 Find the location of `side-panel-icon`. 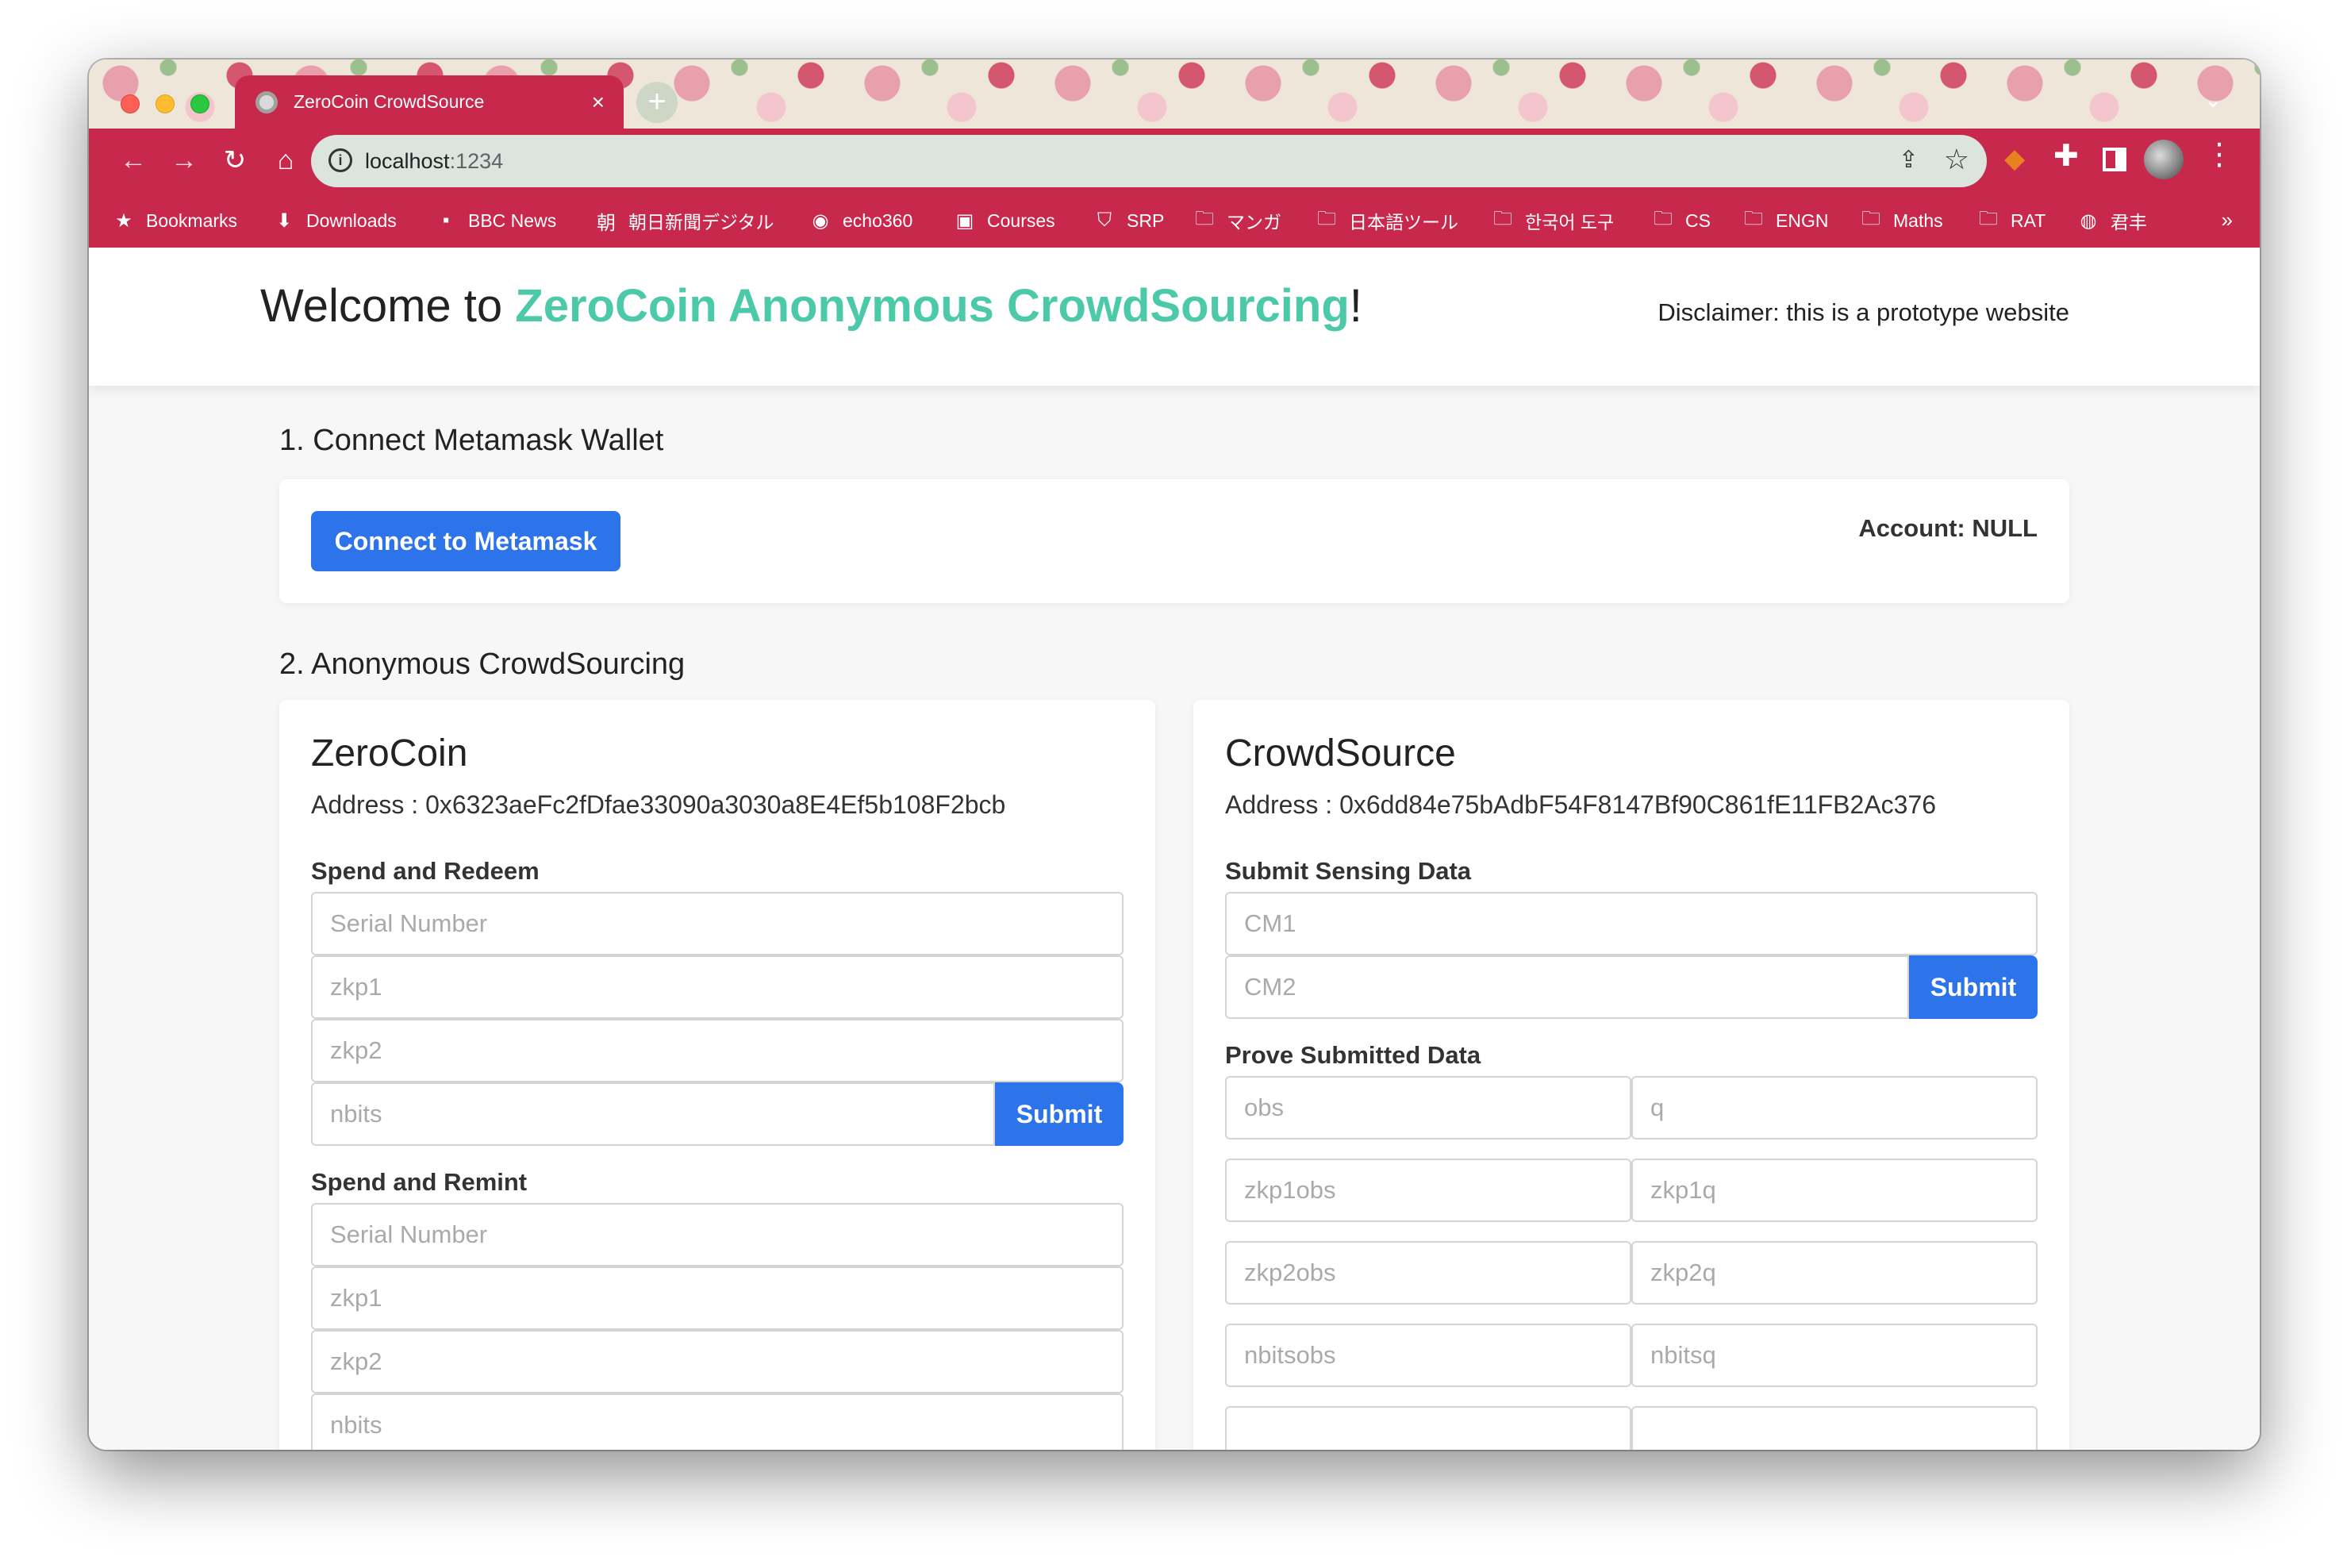

side-panel-icon is located at coordinates (2114, 159).